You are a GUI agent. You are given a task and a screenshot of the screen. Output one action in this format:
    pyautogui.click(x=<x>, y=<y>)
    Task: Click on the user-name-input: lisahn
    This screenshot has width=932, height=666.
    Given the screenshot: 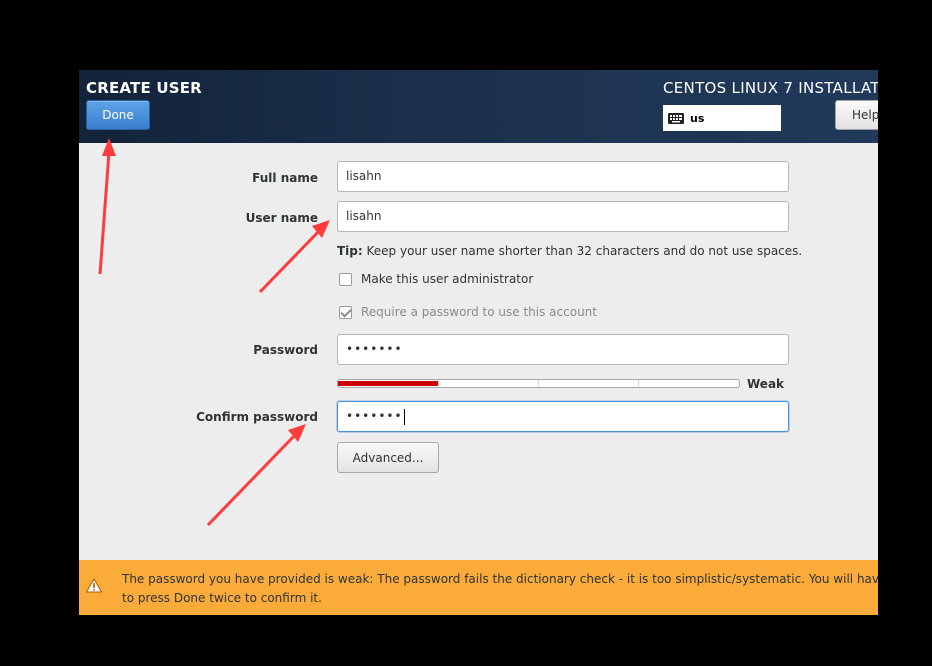 What is the action you would take?
    pyautogui.click(x=563, y=216)
    